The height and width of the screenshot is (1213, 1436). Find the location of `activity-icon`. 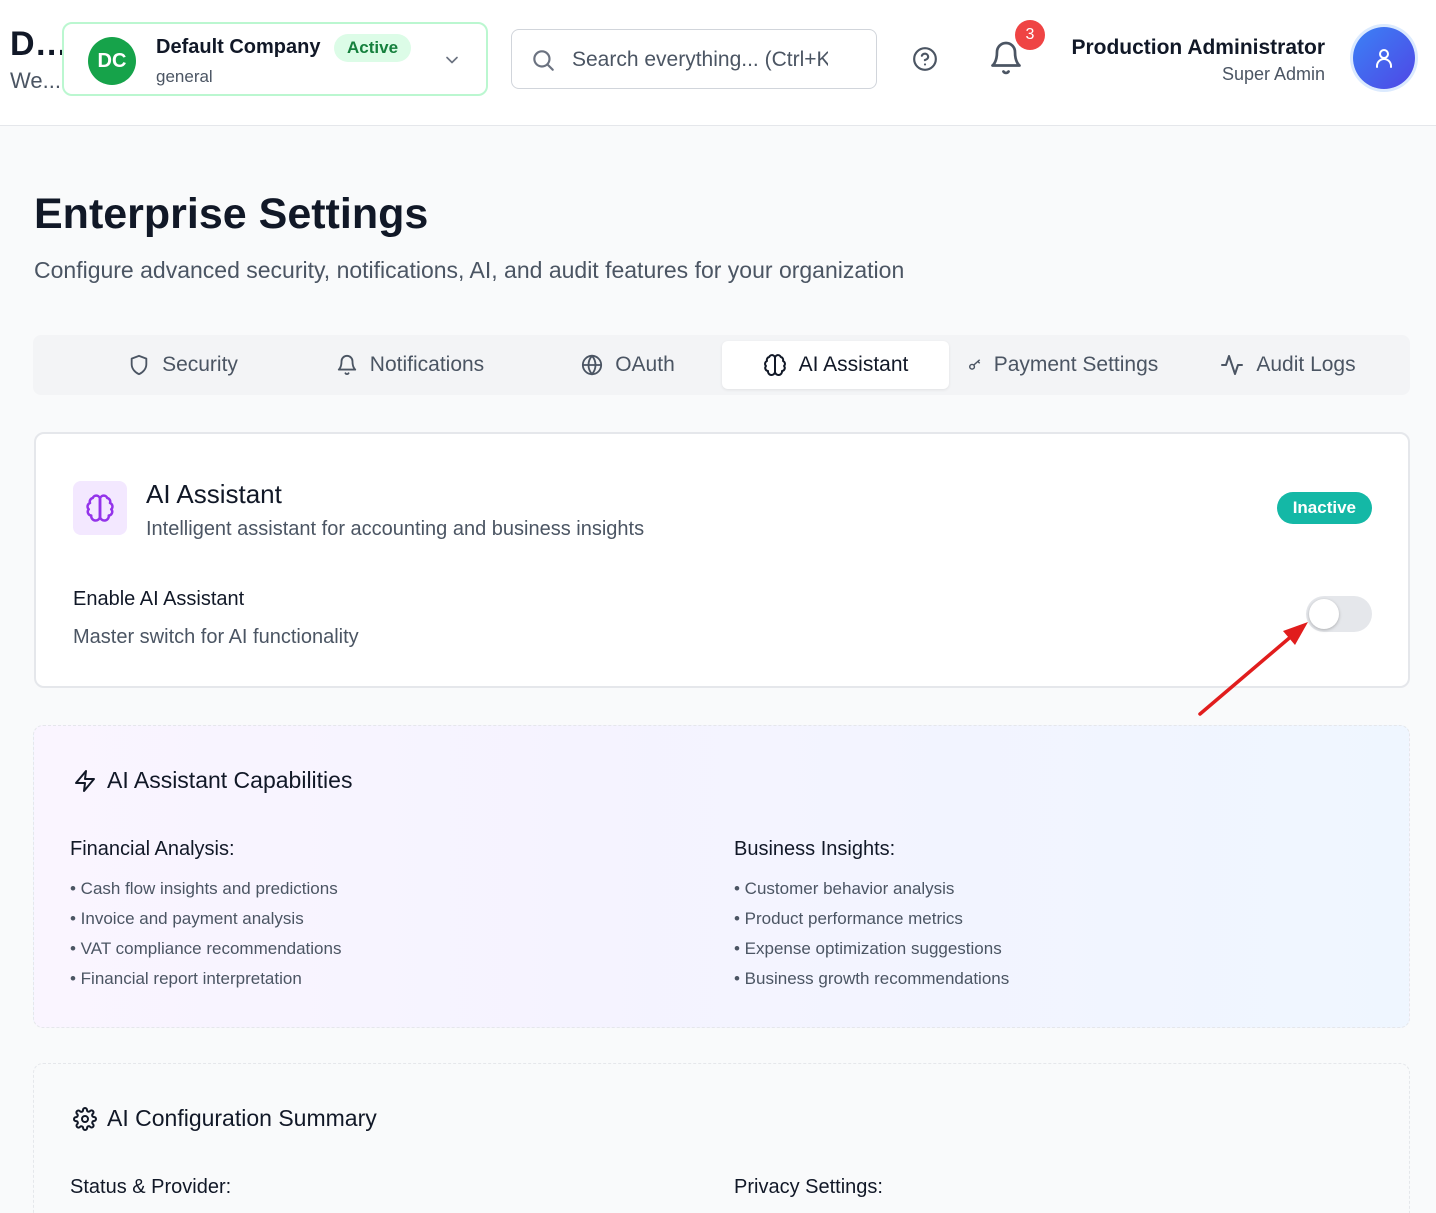

activity-icon is located at coordinates (1232, 365).